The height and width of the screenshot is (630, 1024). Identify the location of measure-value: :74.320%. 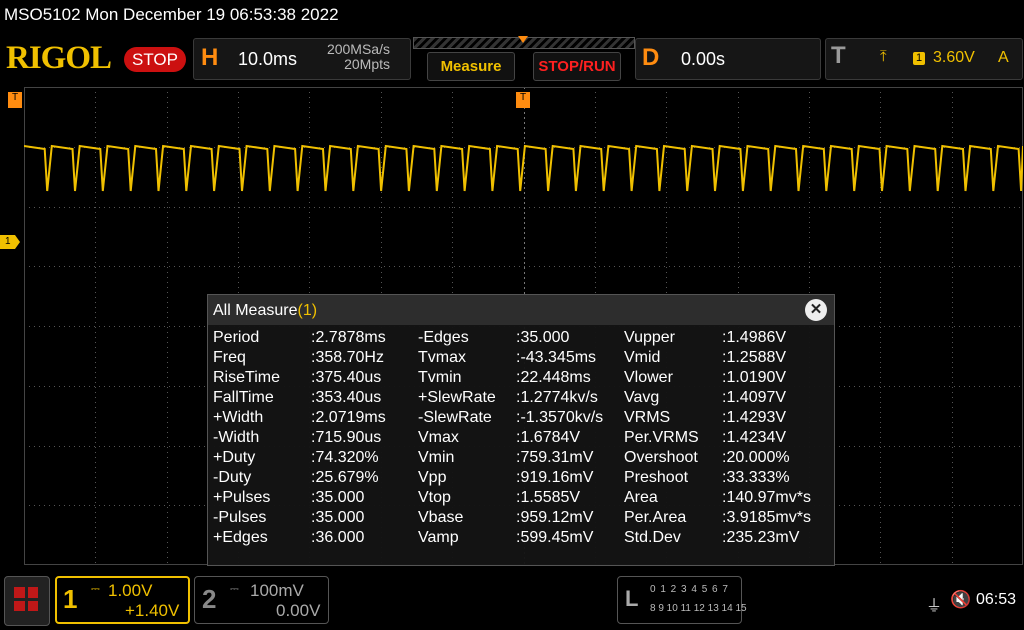
(345, 457).